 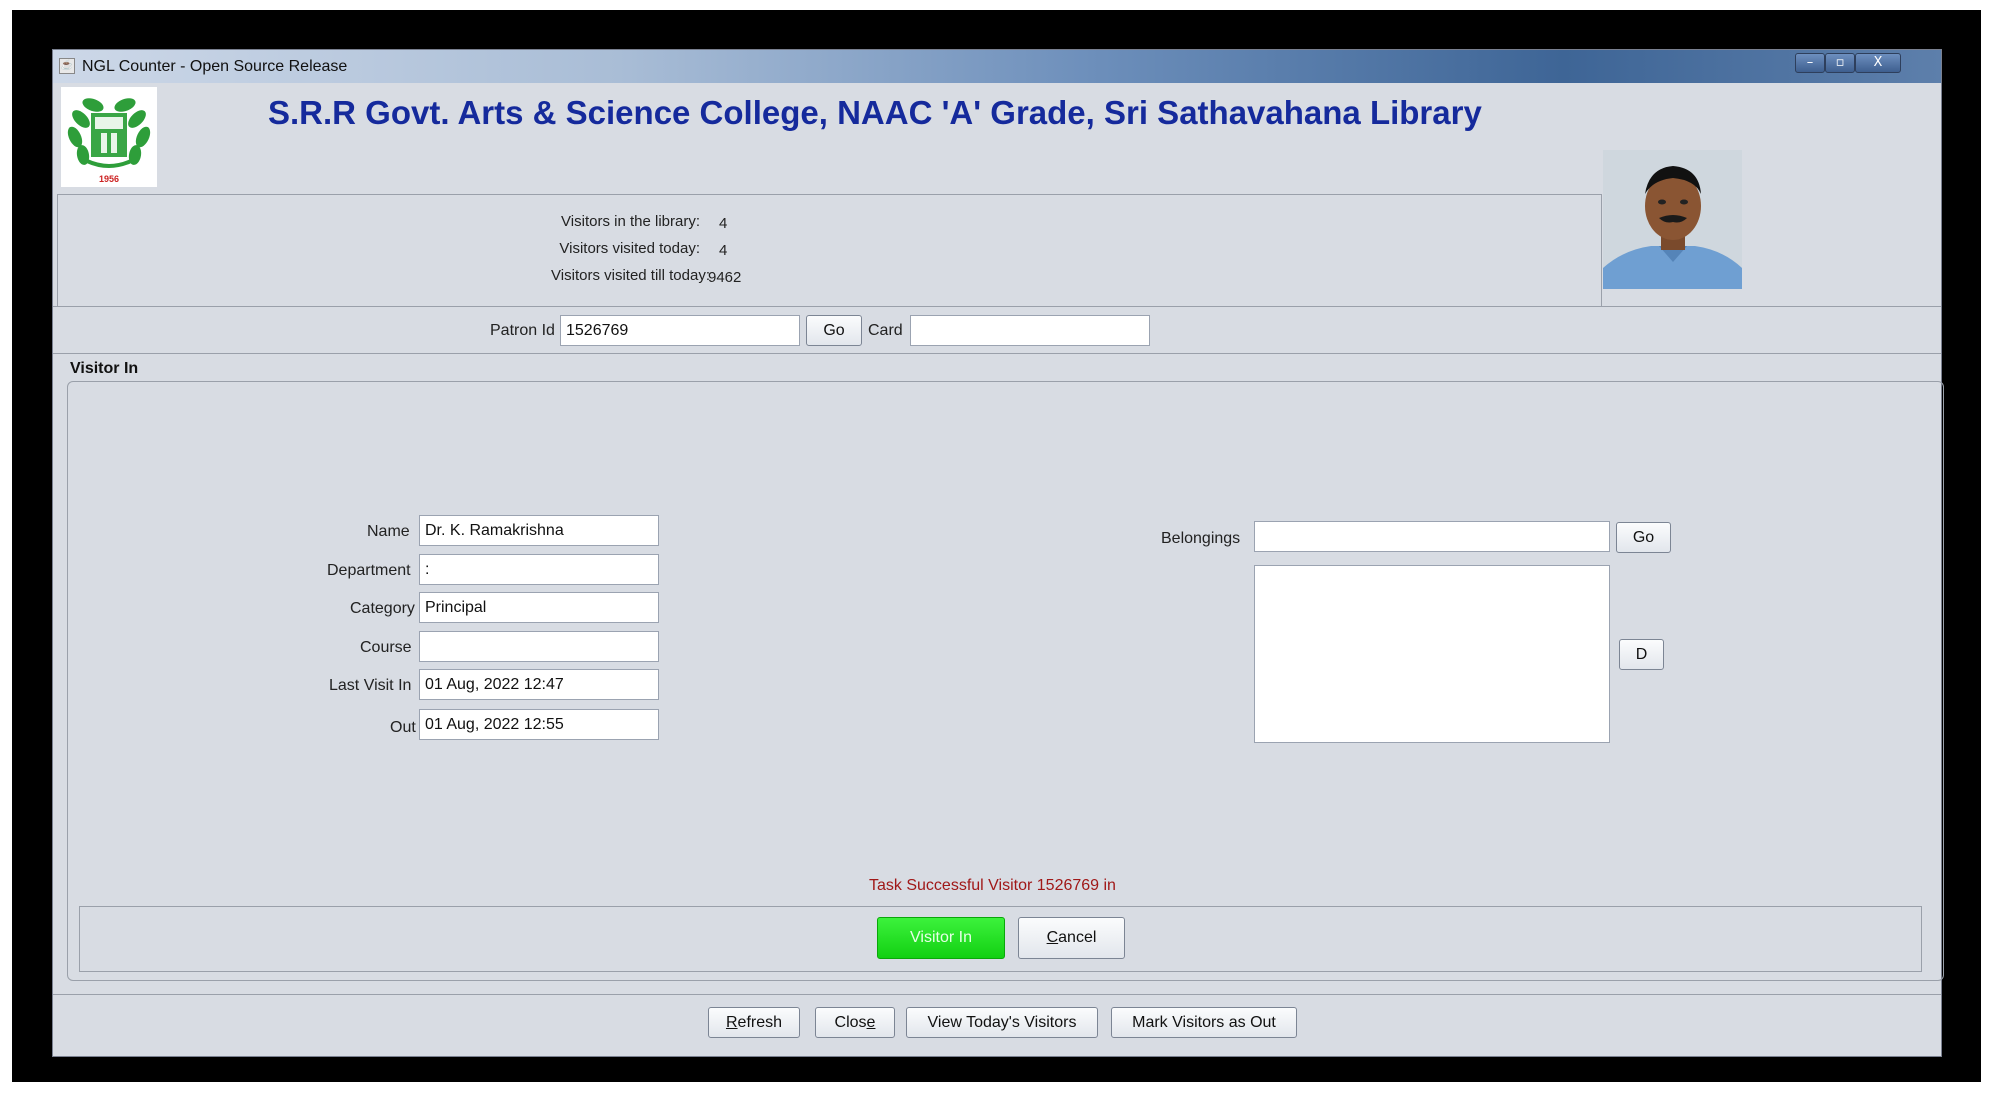 I want to click on close-window-button: X, so click(x=1878, y=63).